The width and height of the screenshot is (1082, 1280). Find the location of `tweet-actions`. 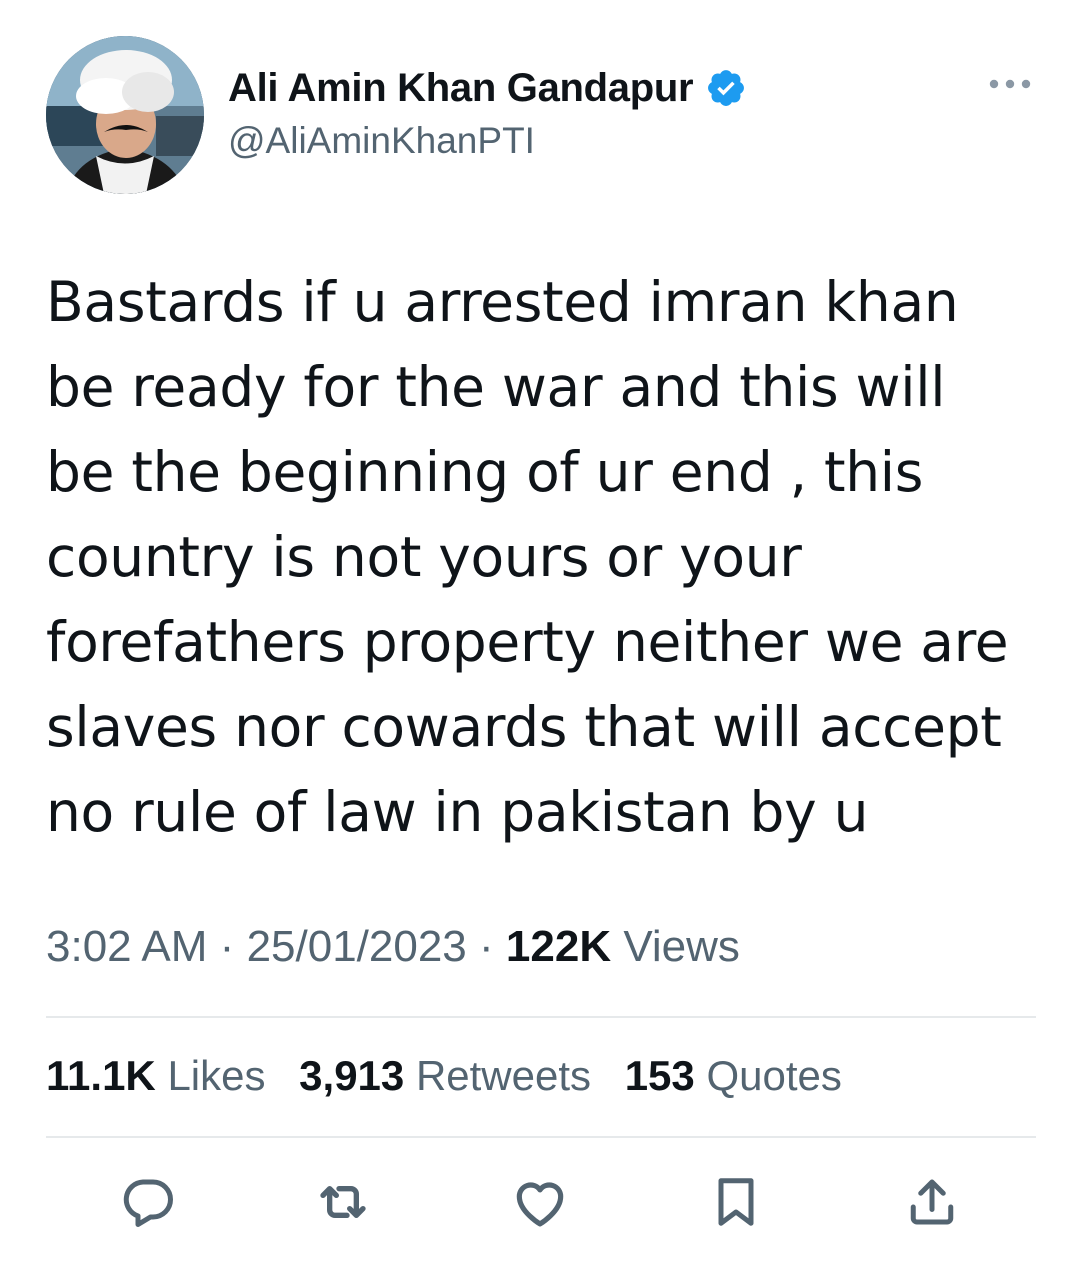

tweet-actions is located at coordinates (541, 1205).